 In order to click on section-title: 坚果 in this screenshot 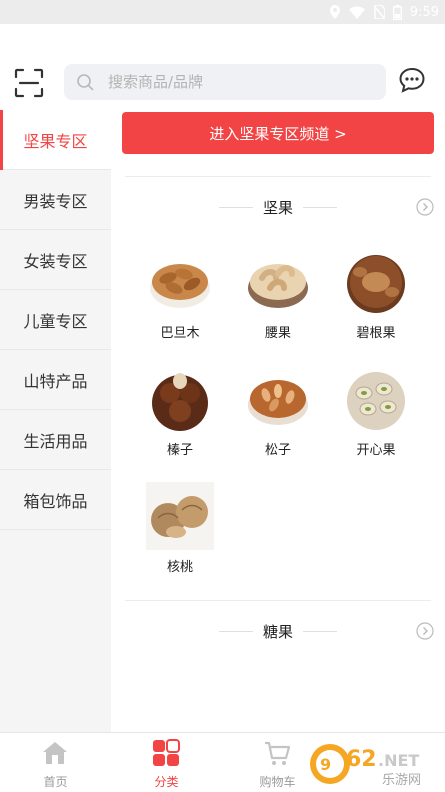, I will do `click(278, 207)`.